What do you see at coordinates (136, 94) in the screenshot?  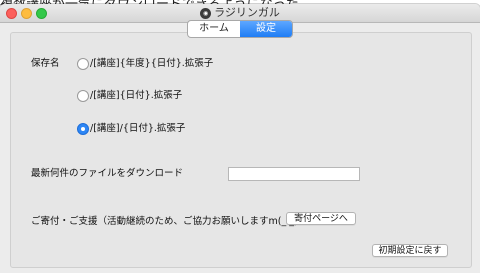 I see `save-name-option-2: /[講座]{日付}.拡張子` at bounding box center [136, 94].